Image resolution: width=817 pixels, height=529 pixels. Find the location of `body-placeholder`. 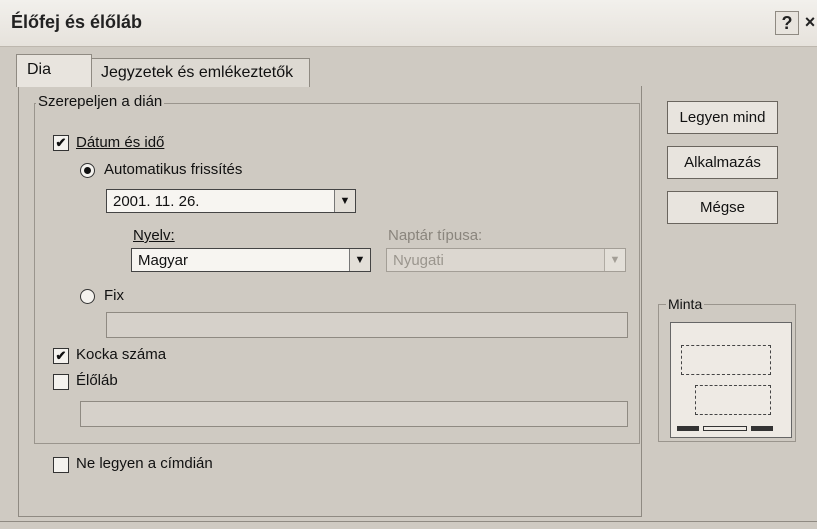

body-placeholder is located at coordinates (733, 400).